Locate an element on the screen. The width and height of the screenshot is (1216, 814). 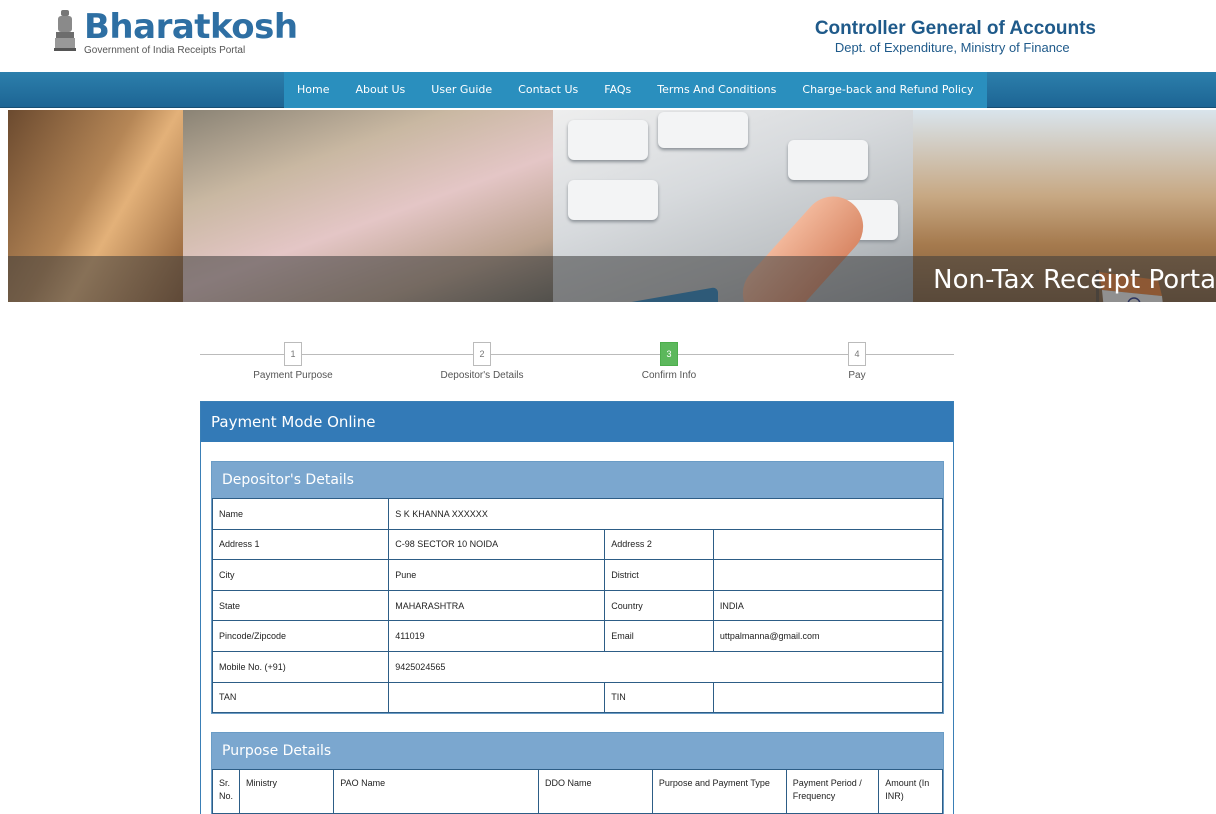
header-payment-period: Payment Period / Frequency is located at coordinates (832, 791).